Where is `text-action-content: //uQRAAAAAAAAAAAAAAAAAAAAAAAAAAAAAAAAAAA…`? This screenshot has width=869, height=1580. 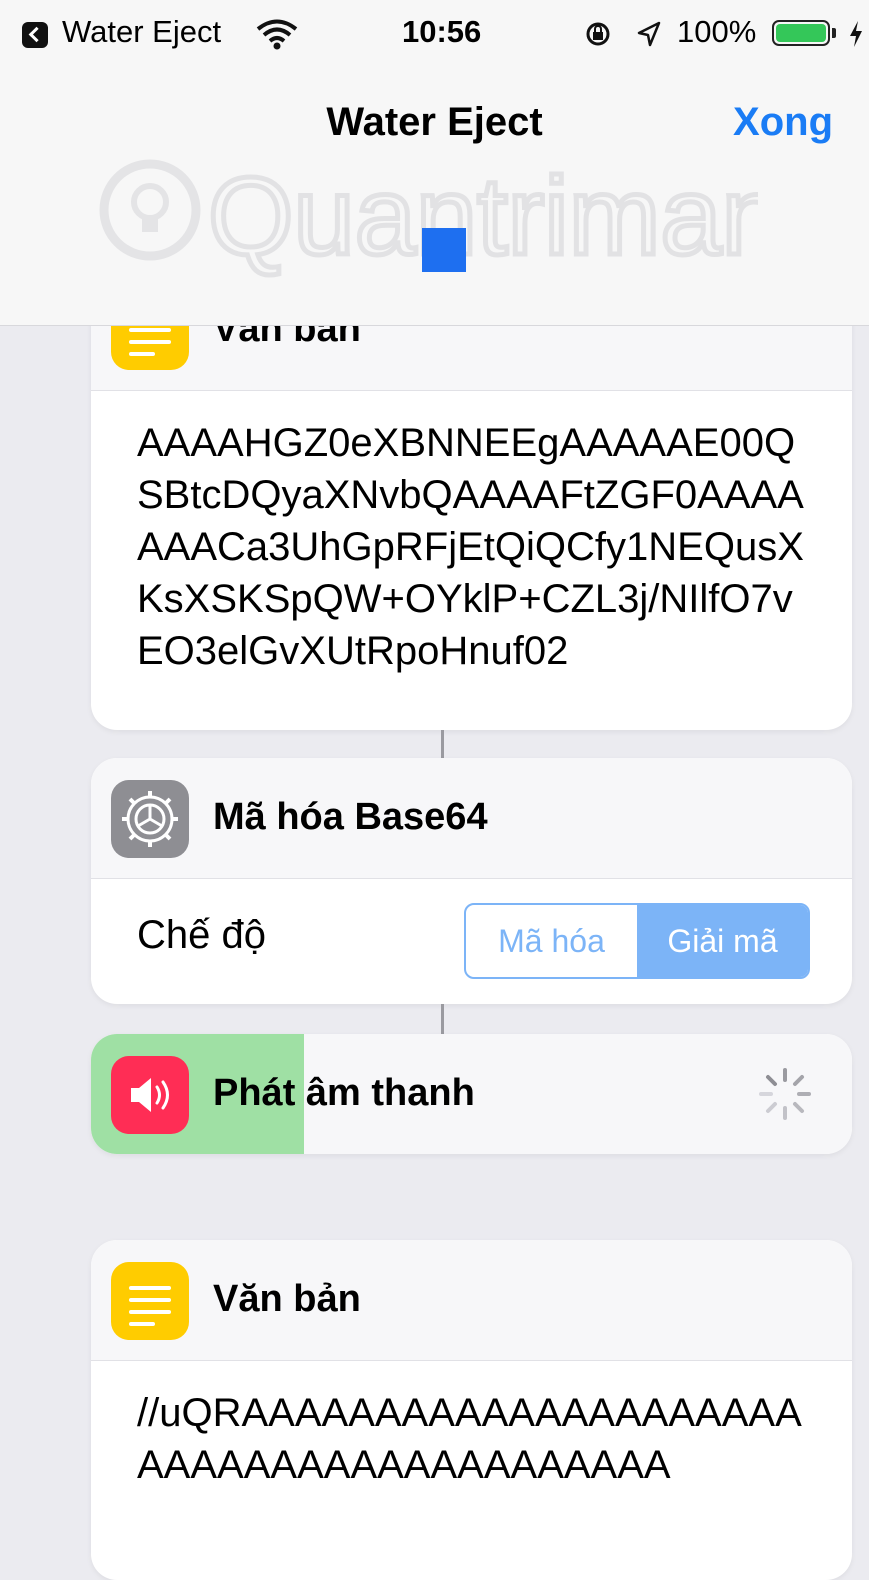 text-action-content: //uQRAAAAAAAAAAAAAAAAAAAAAAAAAAAAAAAAAAA… is located at coordinates (471, 1426).